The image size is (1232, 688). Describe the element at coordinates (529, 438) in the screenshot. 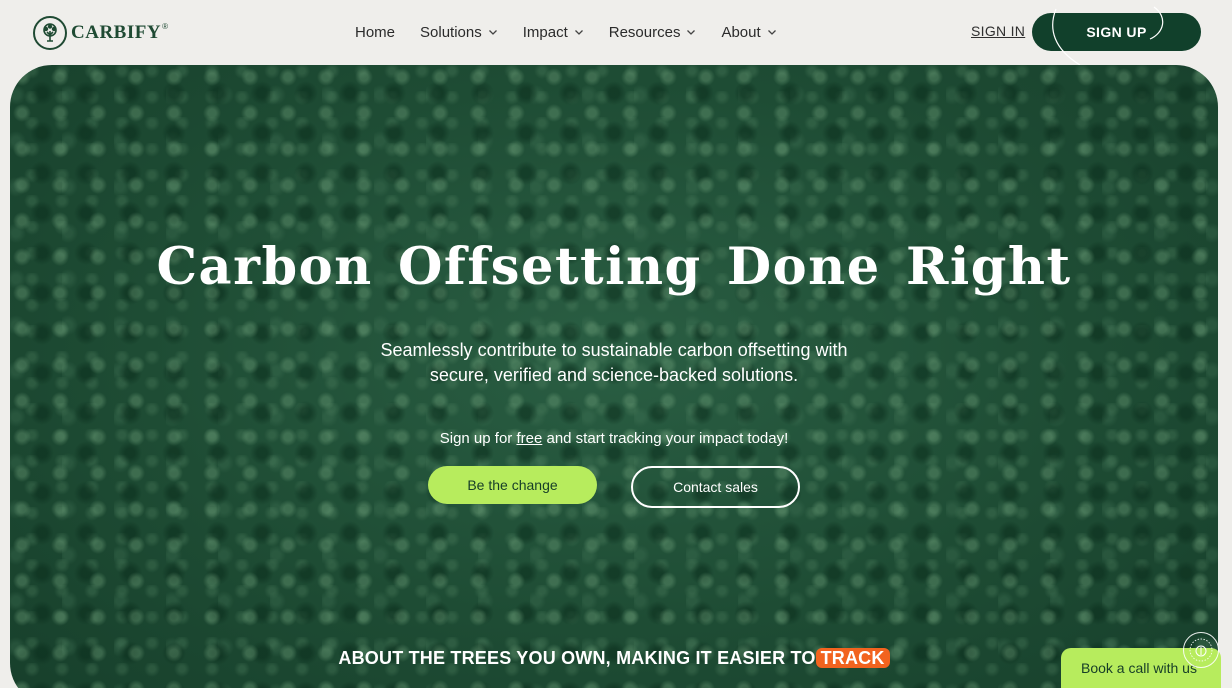

I see `free-signup-link: free` at that location.